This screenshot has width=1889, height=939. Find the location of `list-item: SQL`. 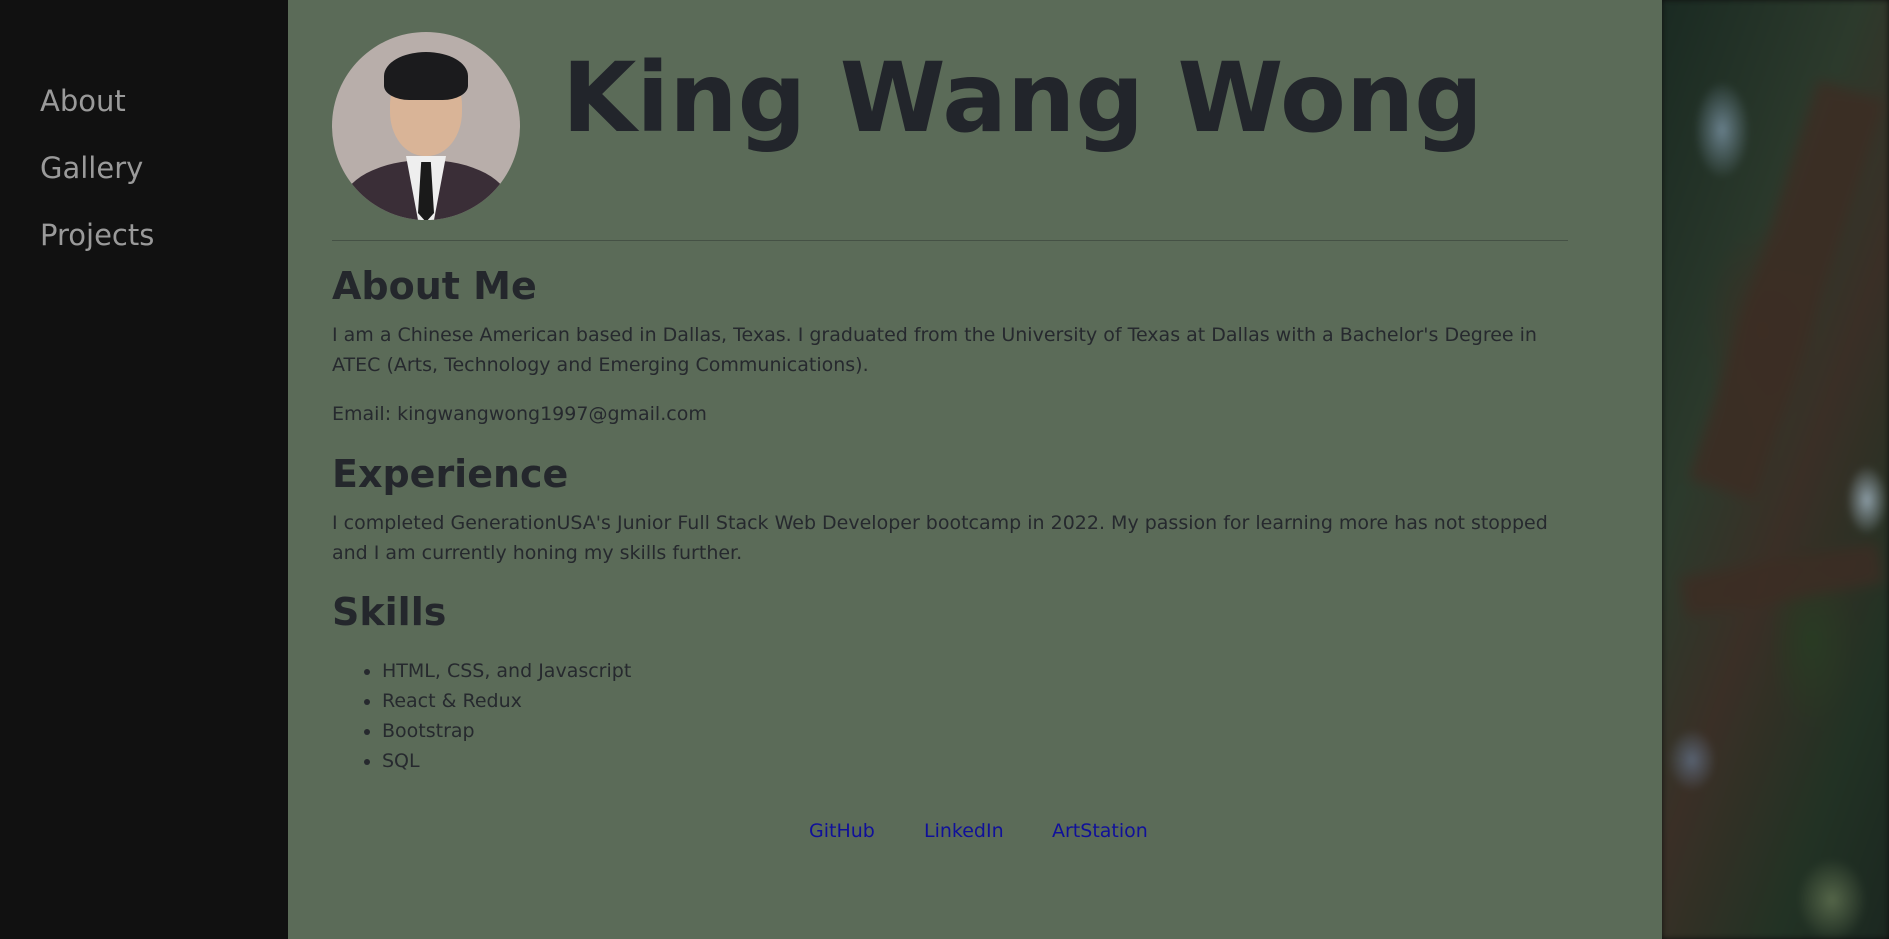

list-item: SQL is located at coordinates (506, 761).